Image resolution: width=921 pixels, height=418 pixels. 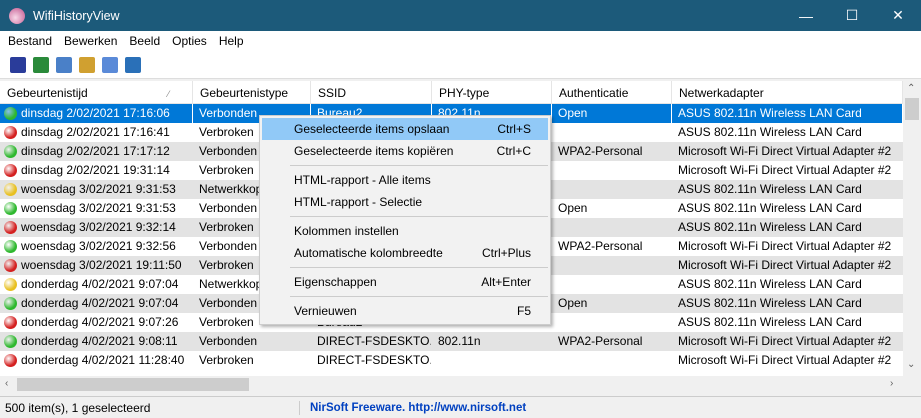 What do you see at coordinates (87, 64) in the screenshot?
I see `html-report-icon` at bounding box center [87, 64].